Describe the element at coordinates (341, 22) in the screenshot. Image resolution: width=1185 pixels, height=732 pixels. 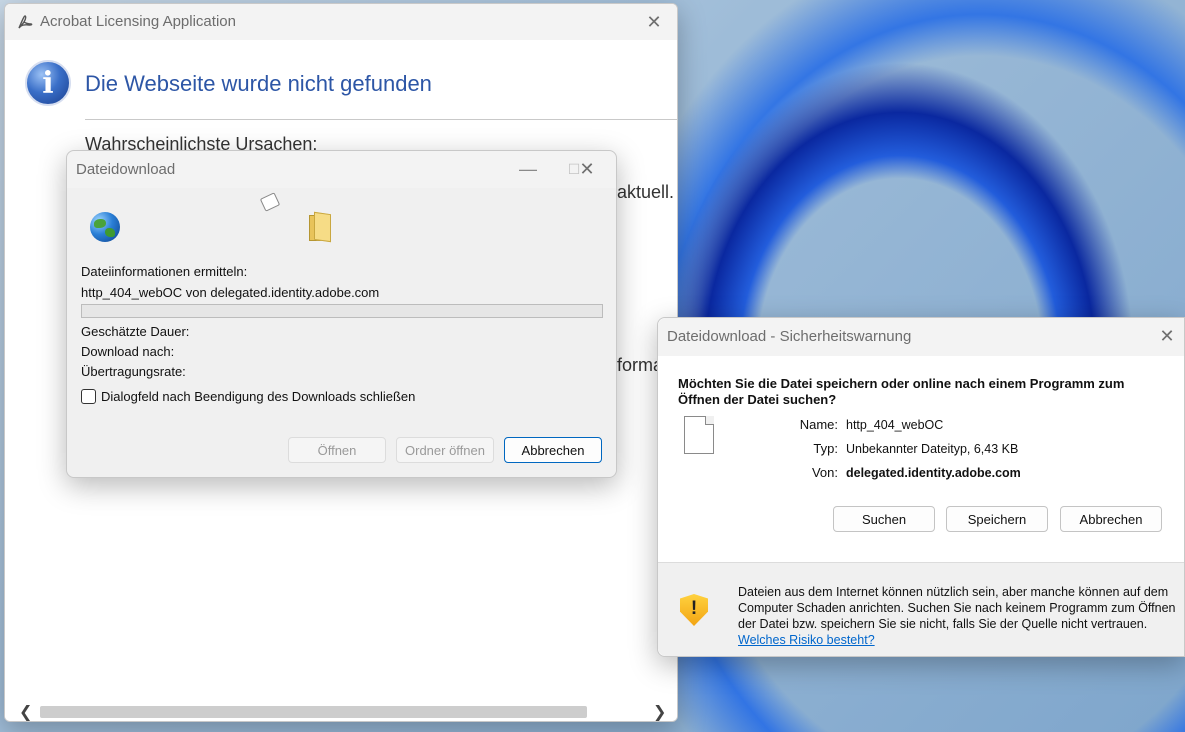
I see `acrobat-titlebar: Acrobat Licensing Application ✕` at that location.